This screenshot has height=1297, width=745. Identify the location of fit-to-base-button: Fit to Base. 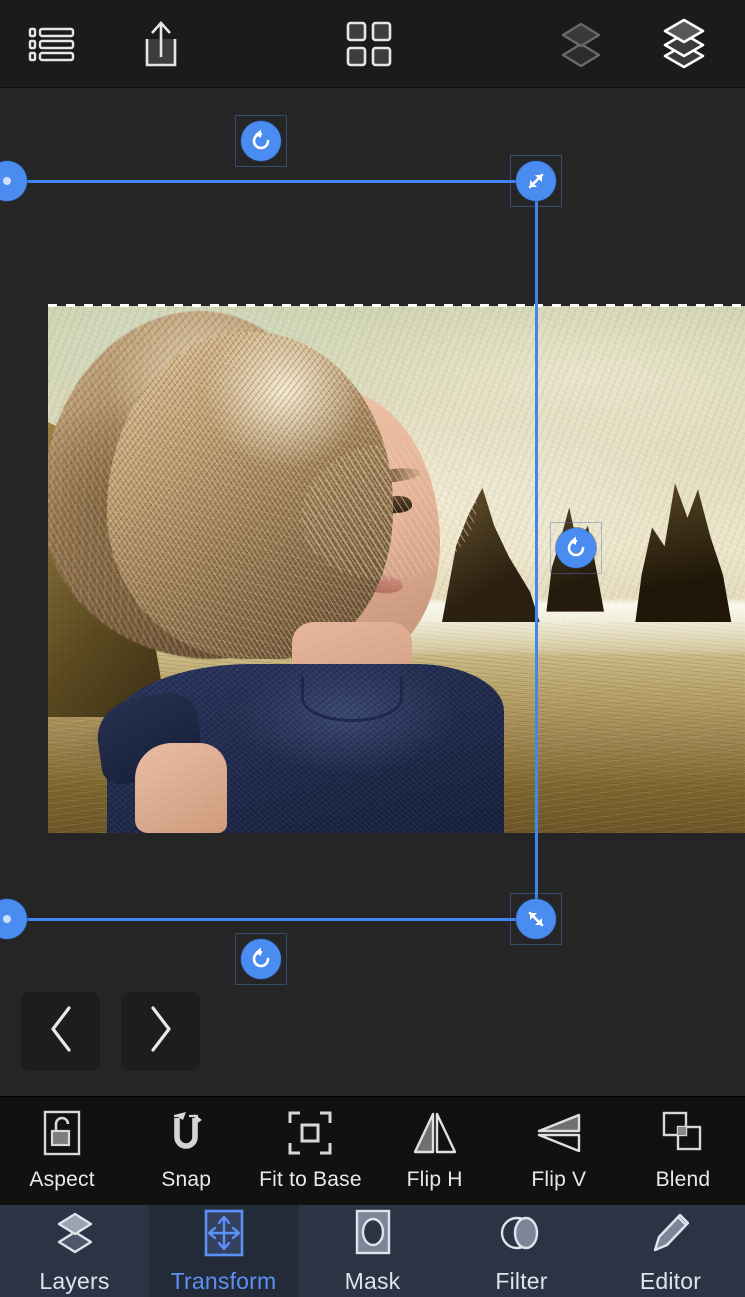
(310, 1151).